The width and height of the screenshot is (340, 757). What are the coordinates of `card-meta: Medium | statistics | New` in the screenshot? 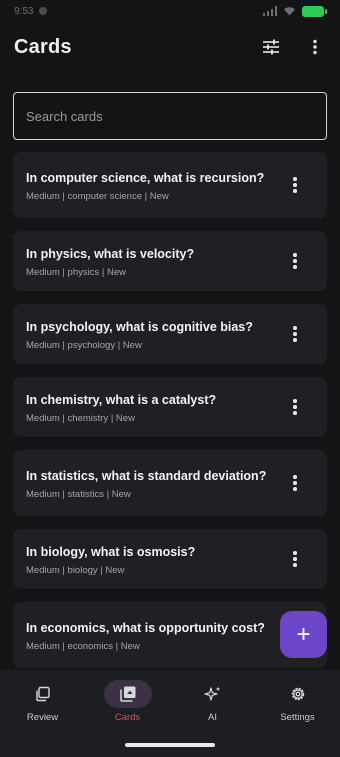 It's located at (78, 494).